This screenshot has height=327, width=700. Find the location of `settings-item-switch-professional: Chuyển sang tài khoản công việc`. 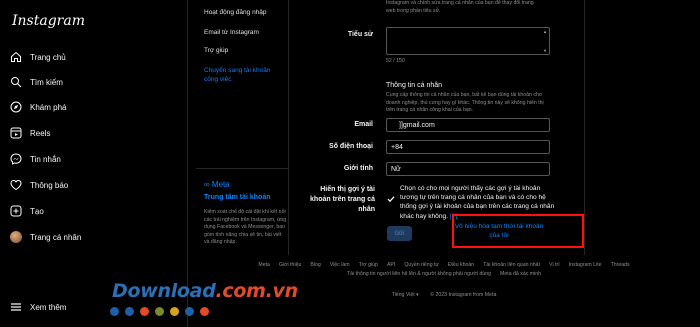

settings-item-switch-professional: Chuyển sang tài khoản công việc is located at coordinates (244, 75).